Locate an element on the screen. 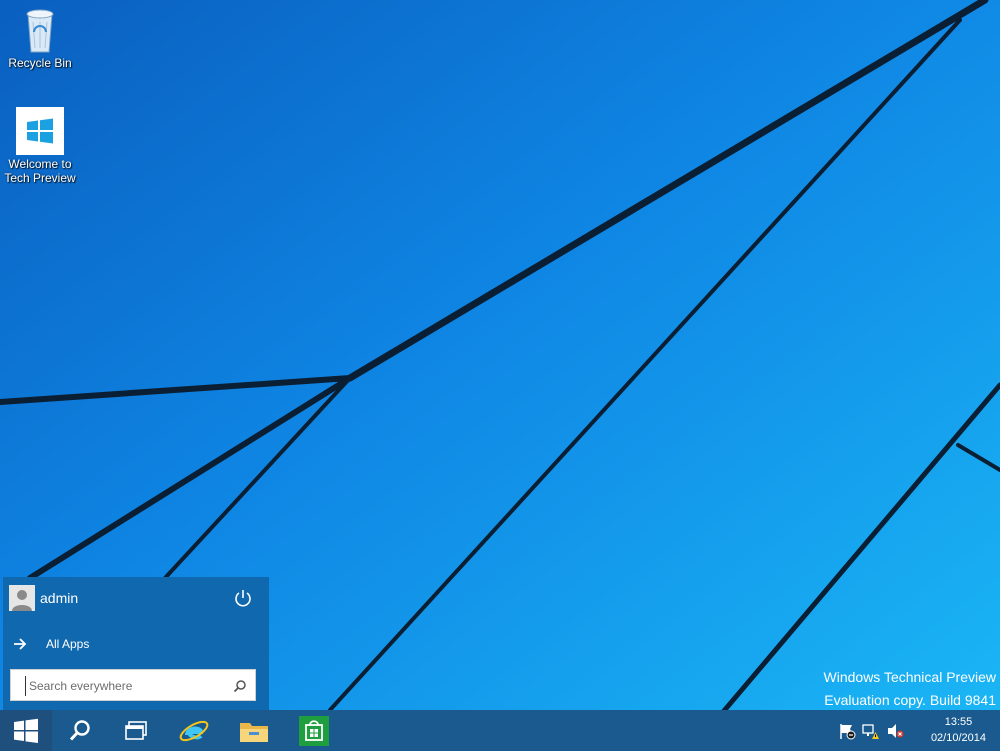 The height and width of the screenshot is (751, 1000). taskbar-clock: 13:55 02/10/2014 is located at coordinates (958, 730).